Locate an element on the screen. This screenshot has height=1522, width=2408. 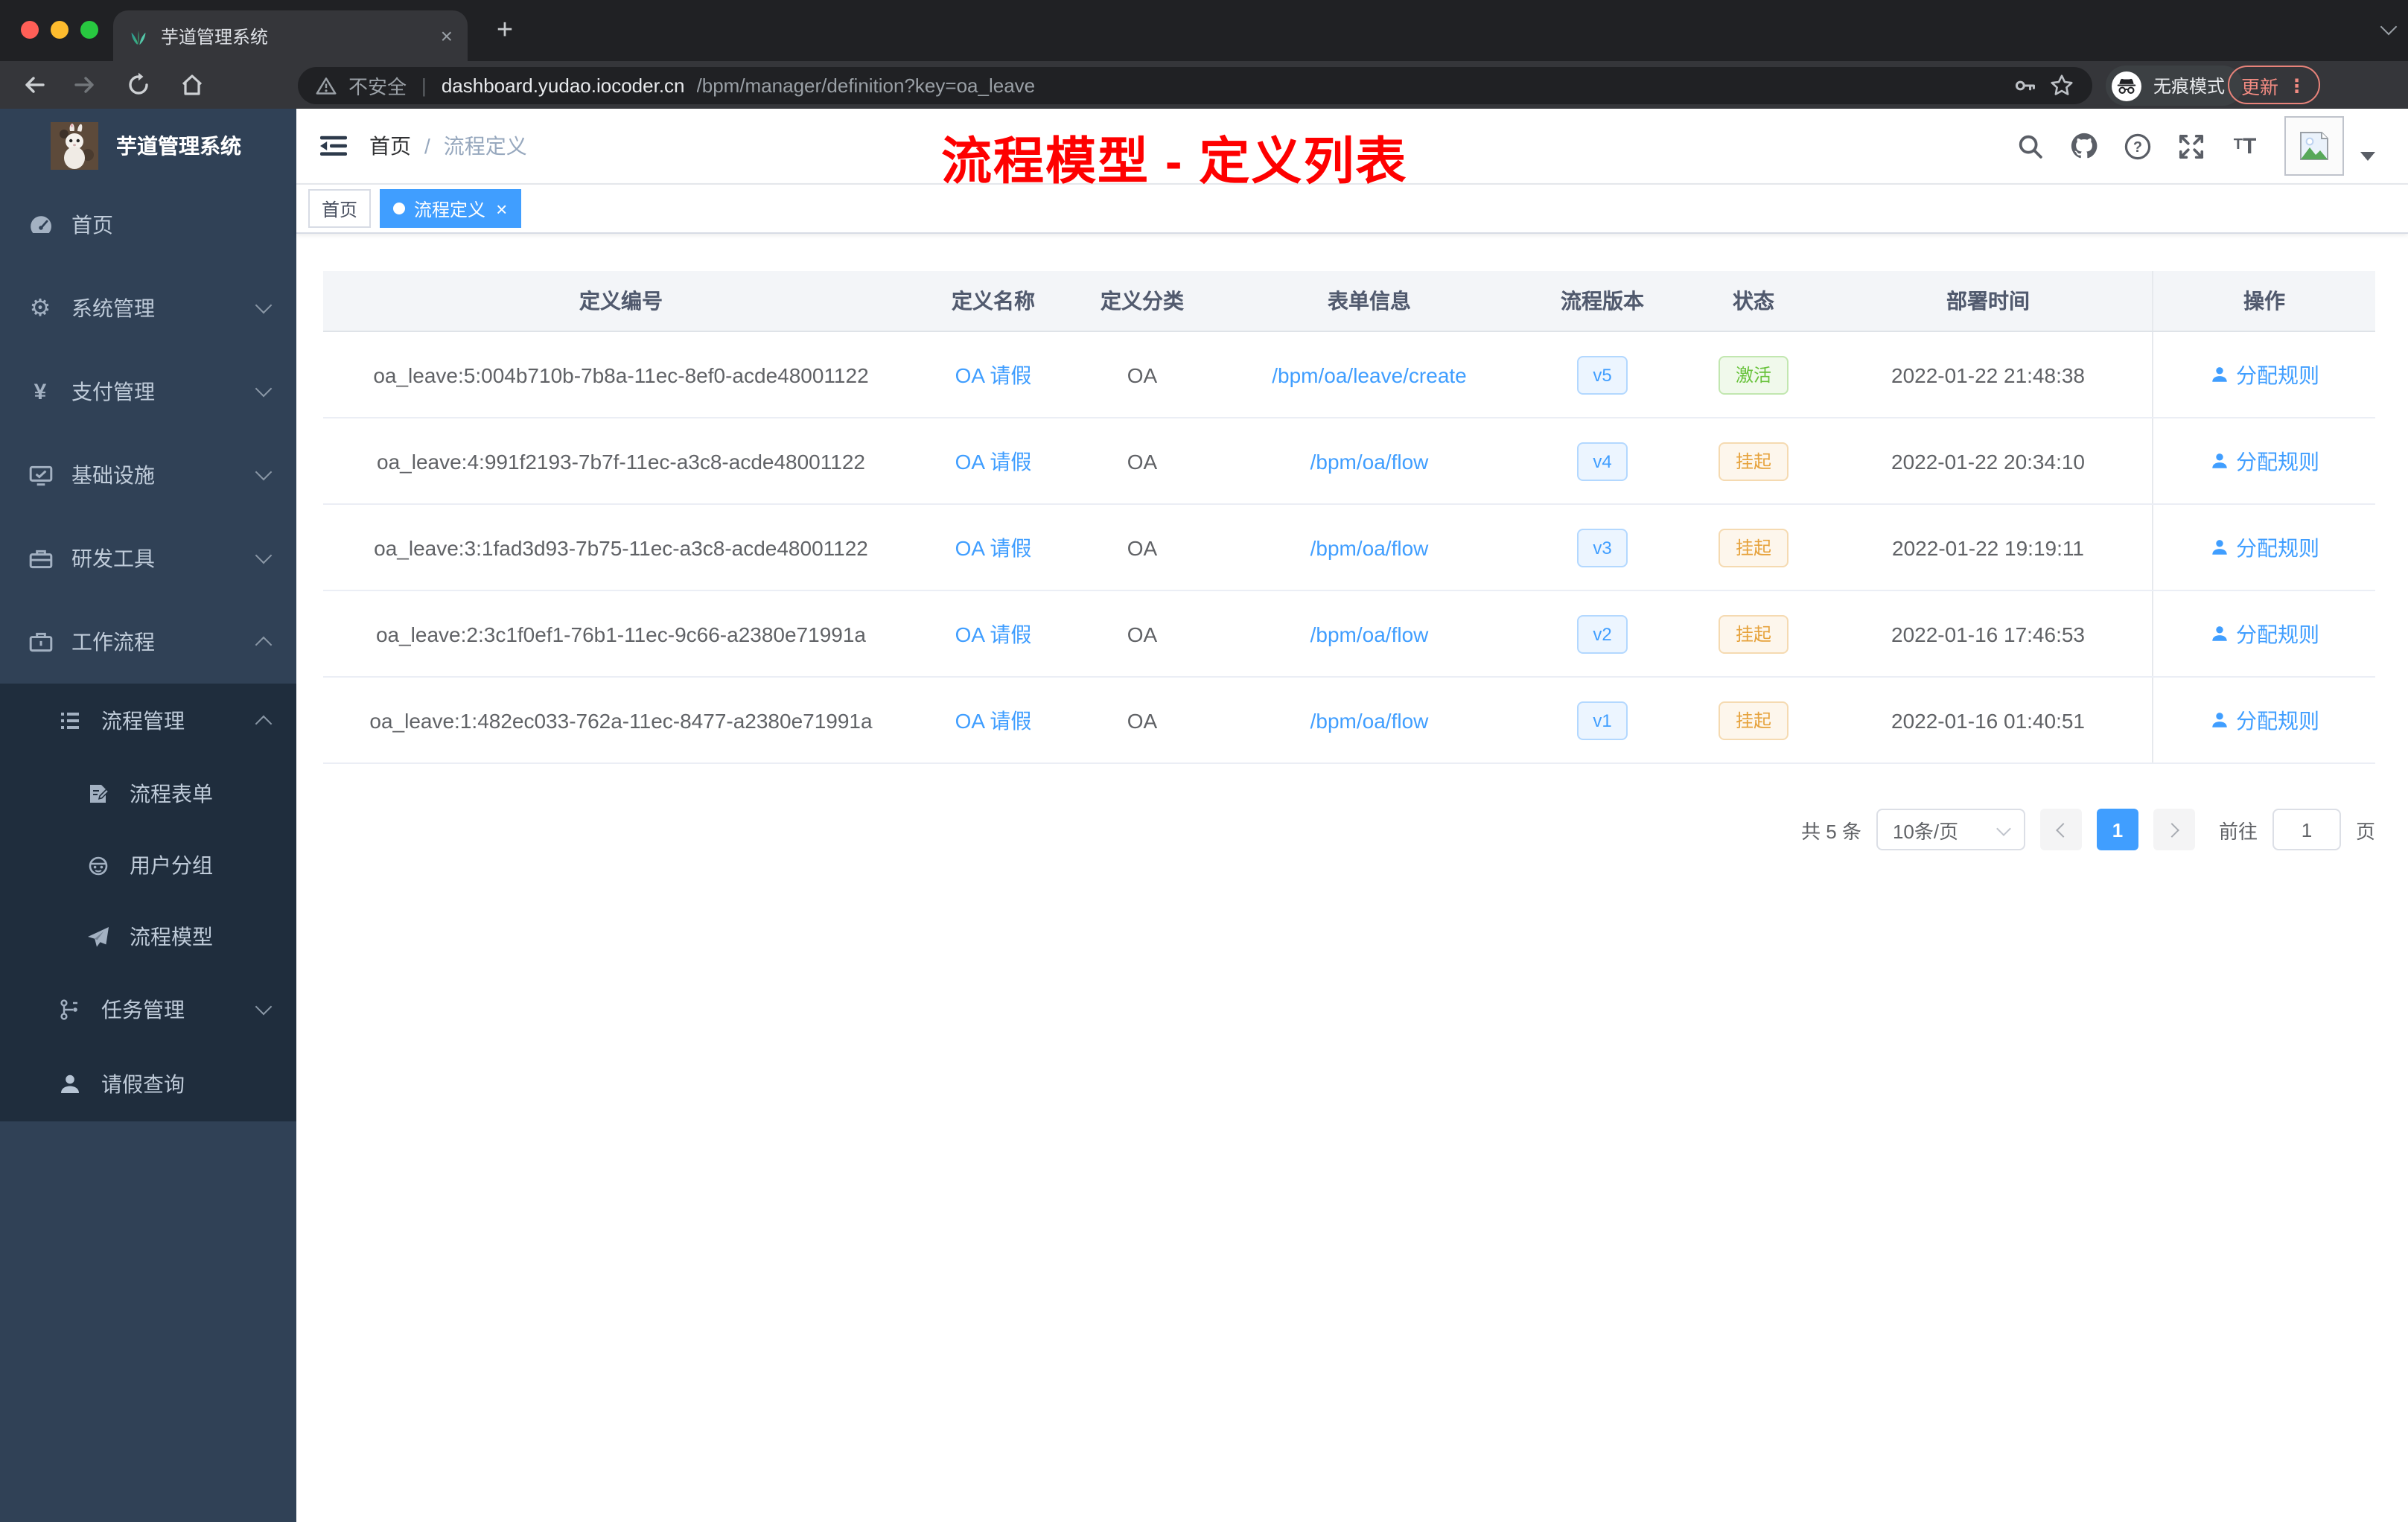
sidebar-item-label: 用户分组 is located at coordinates (171, 865).